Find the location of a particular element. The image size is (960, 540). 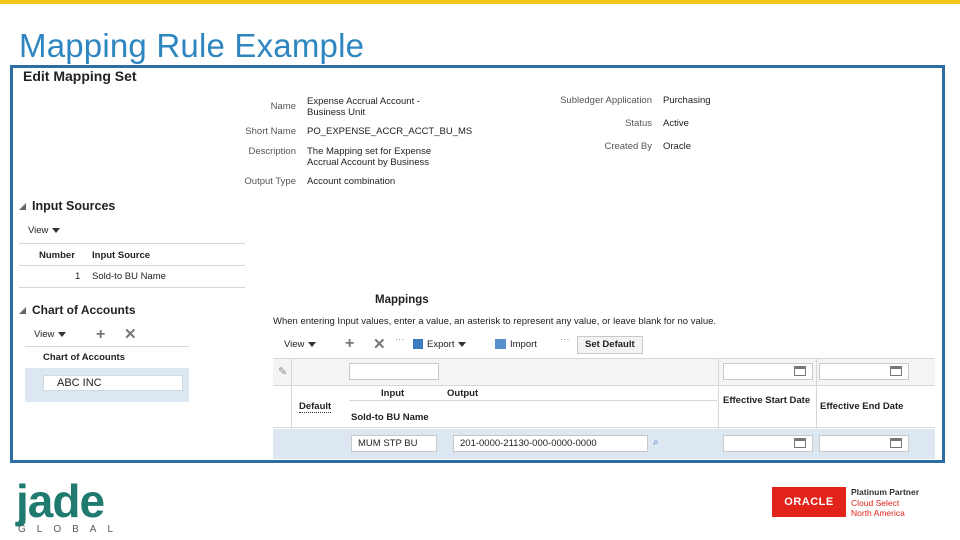

col-input-source: Input Source is located at coordinates (121, 255).